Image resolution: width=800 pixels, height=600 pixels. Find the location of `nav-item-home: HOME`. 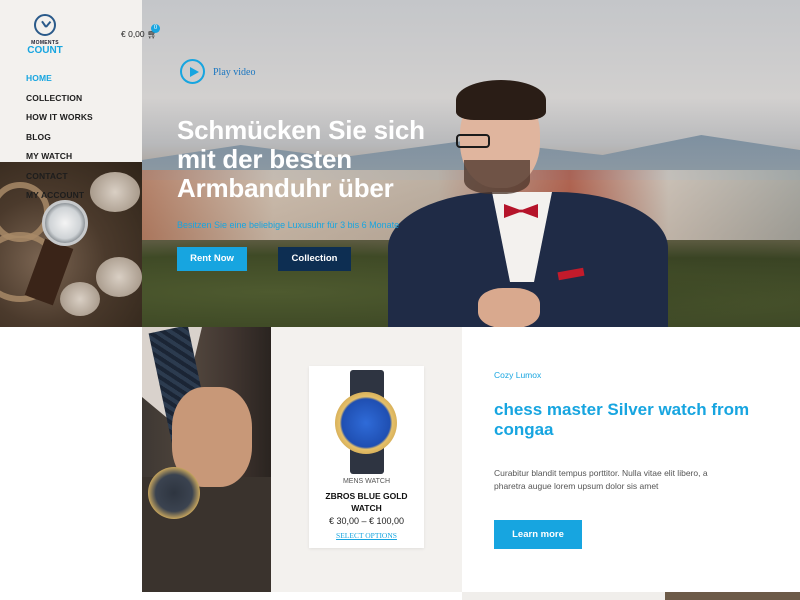

nav-item-home: HOME is located at coordinates (59, 83).